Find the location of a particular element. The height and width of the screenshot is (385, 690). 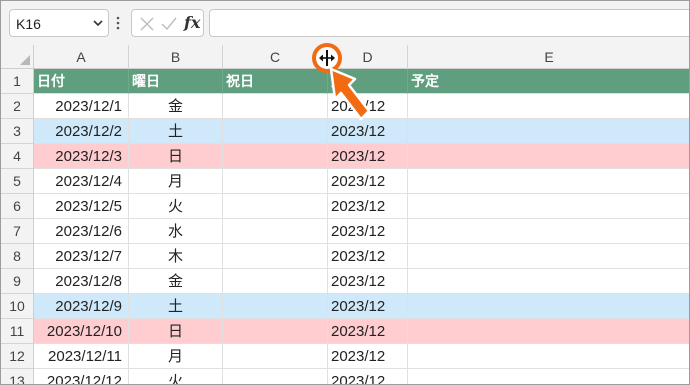

row-header: 12 is located at coordinates (17, 356).